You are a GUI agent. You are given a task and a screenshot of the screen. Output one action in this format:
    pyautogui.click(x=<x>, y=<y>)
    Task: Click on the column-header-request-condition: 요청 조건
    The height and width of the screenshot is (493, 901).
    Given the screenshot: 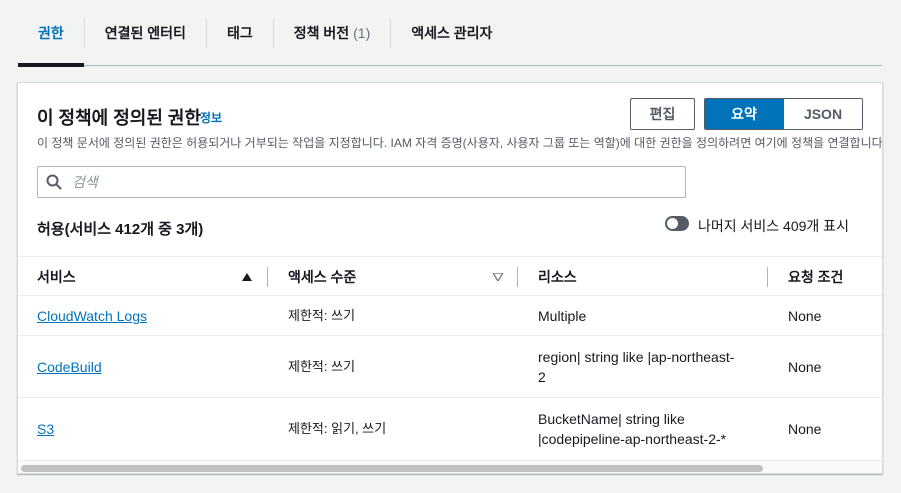 What is the action you would take?
    pyautogui.click(x=815, y=277)
    